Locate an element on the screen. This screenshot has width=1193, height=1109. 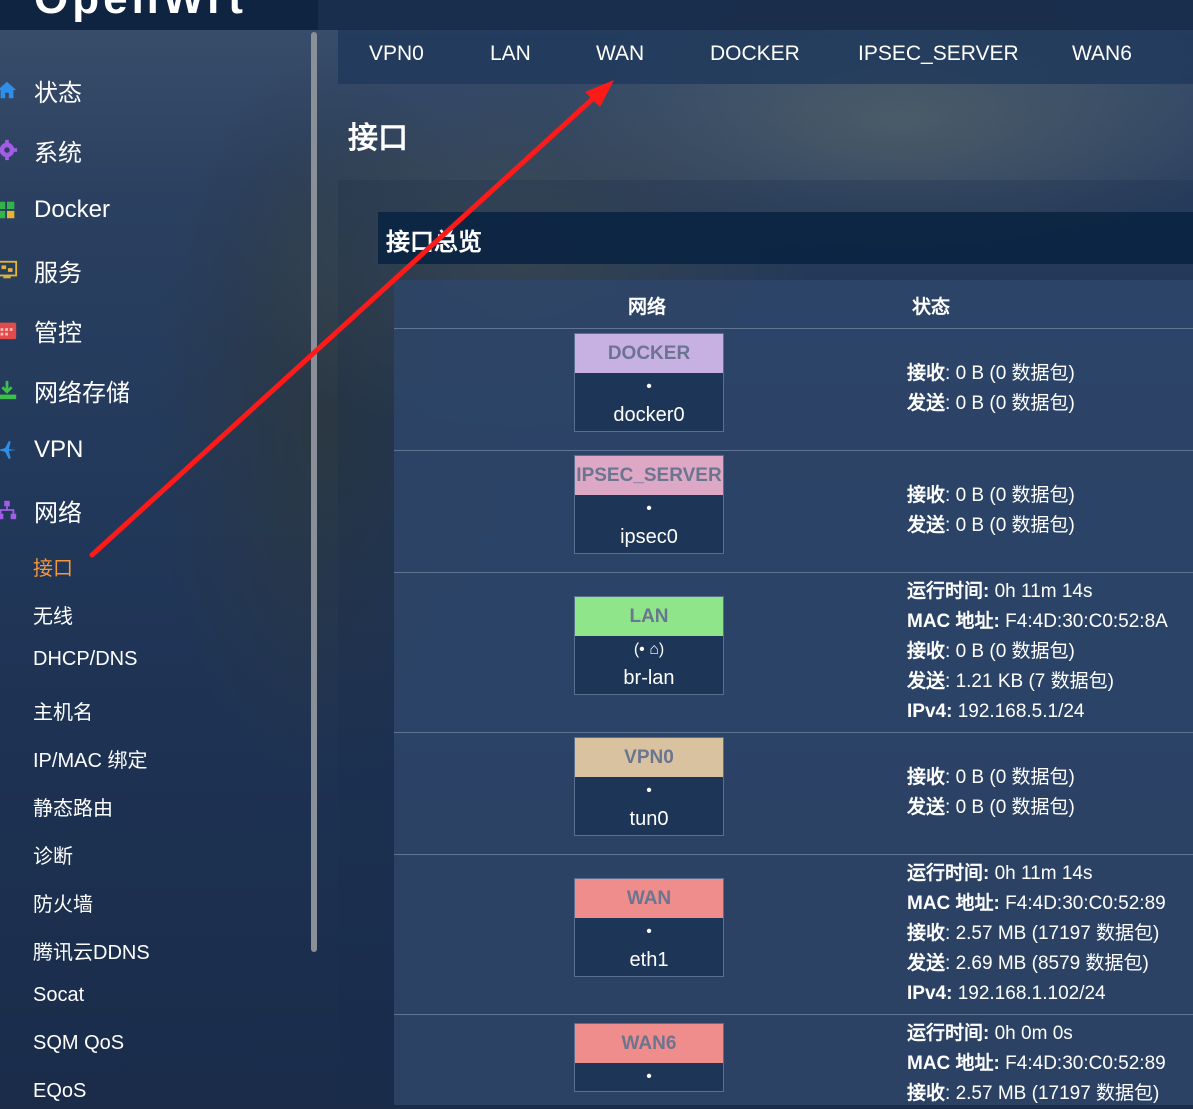
sidebar-sub-static-routes: 静态路由 is located at coordinates (73, 806).